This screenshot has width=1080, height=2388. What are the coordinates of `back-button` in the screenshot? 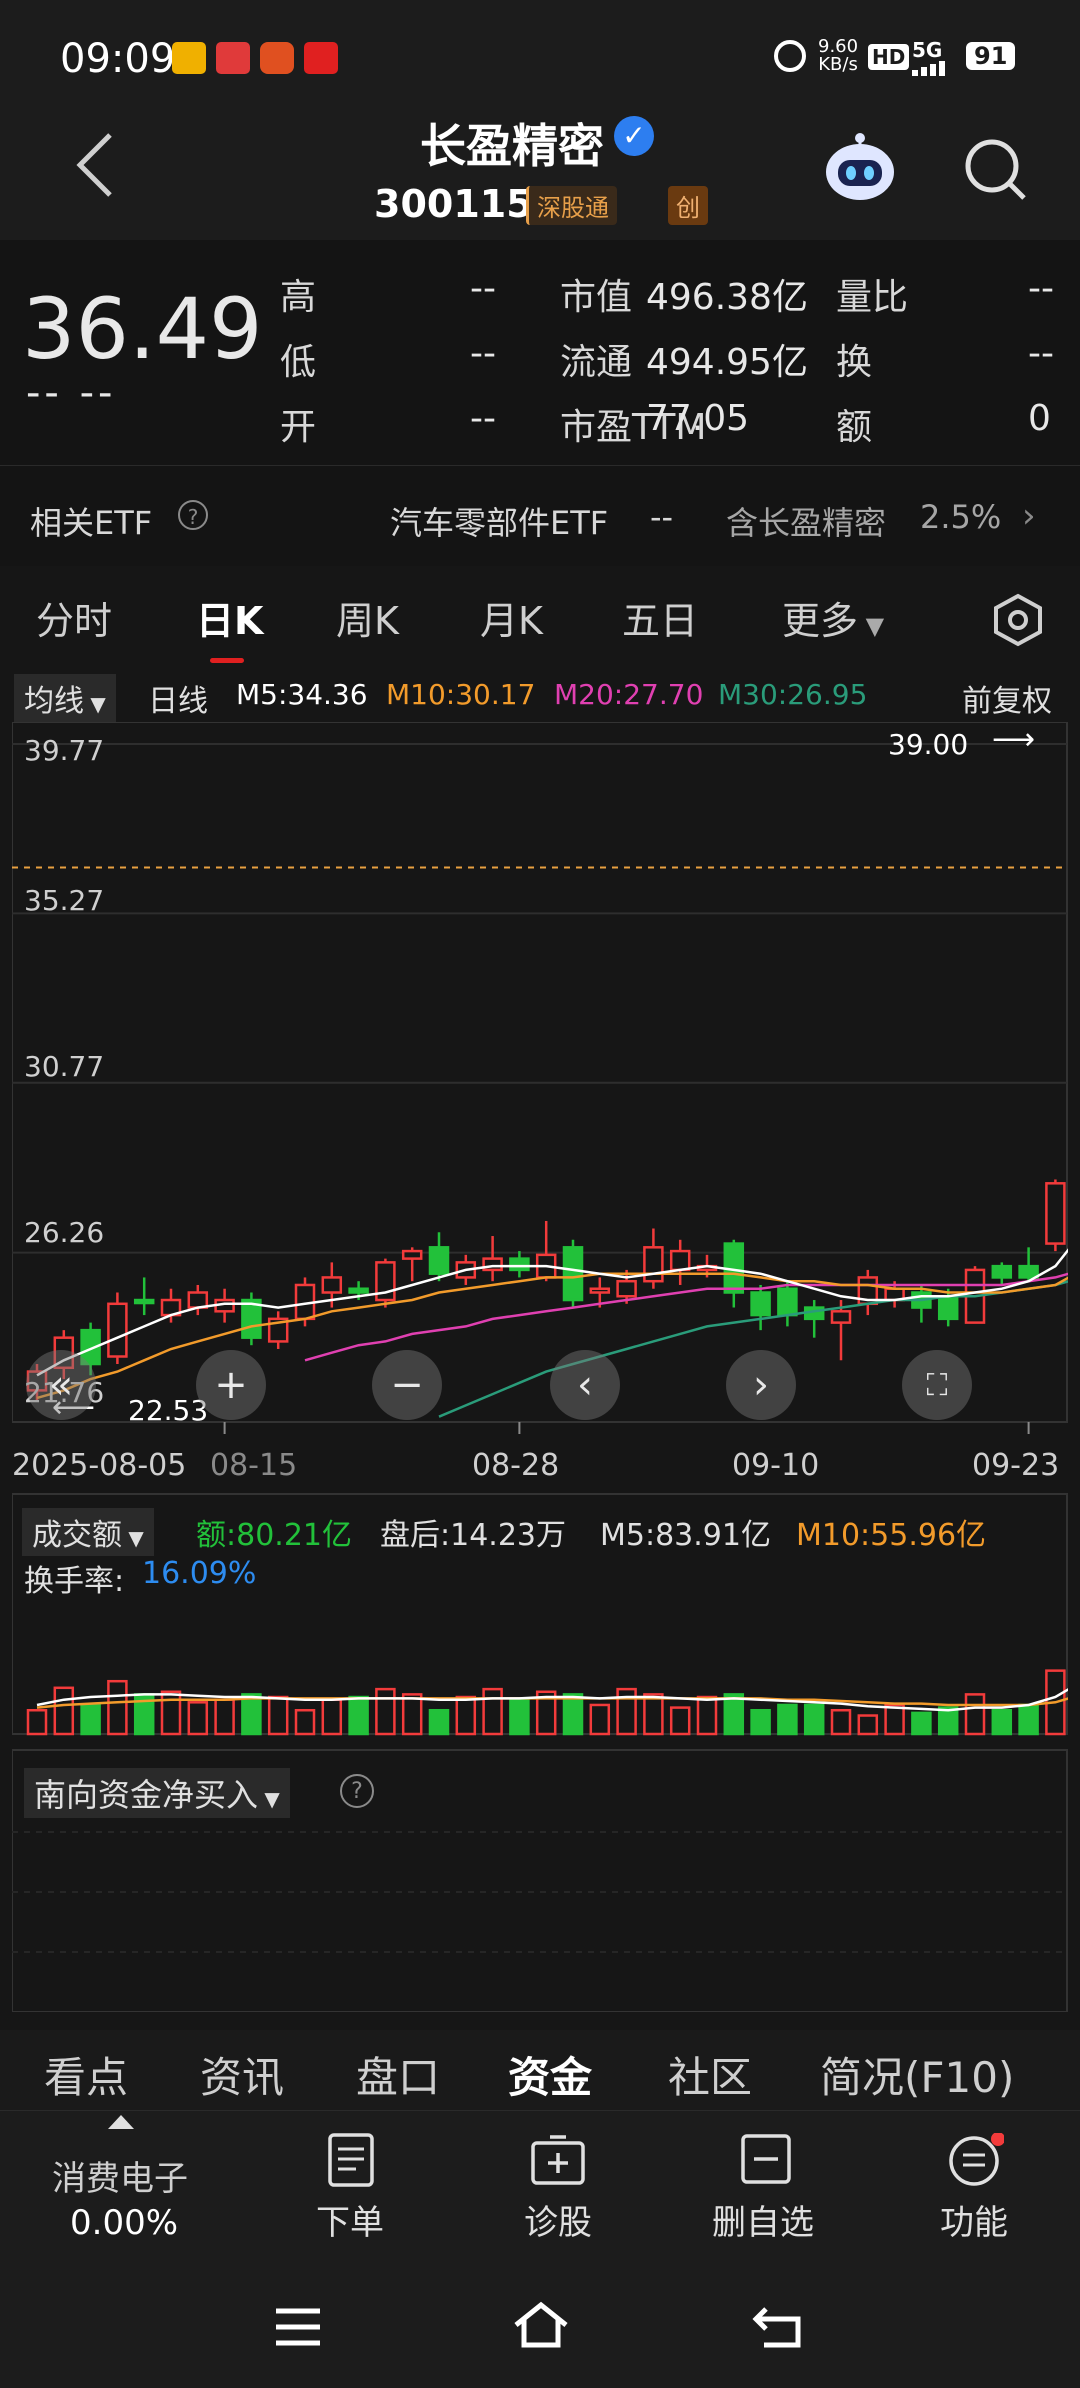 It's located at (95, 167).